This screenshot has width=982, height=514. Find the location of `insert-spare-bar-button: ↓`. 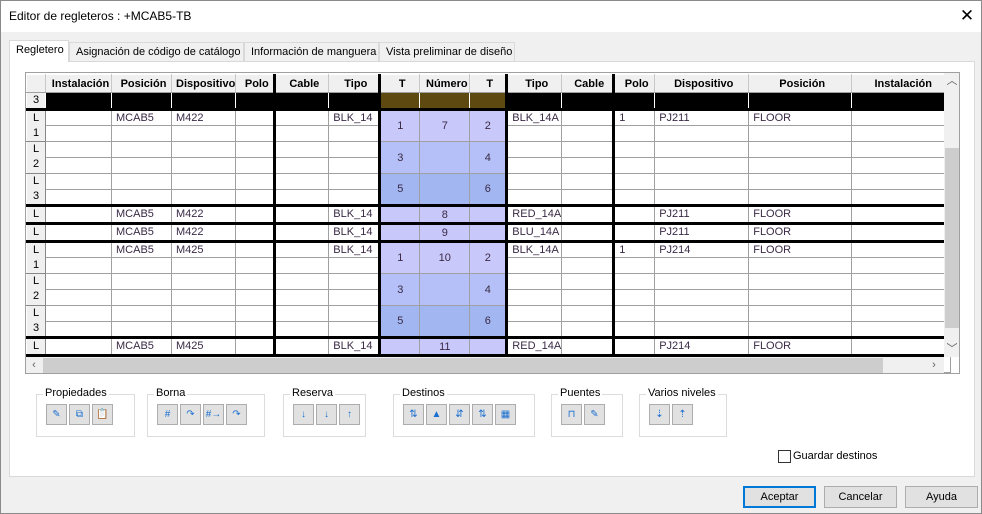

insert-spare-bar-button: ↓ is located at coordinates (326, 414).